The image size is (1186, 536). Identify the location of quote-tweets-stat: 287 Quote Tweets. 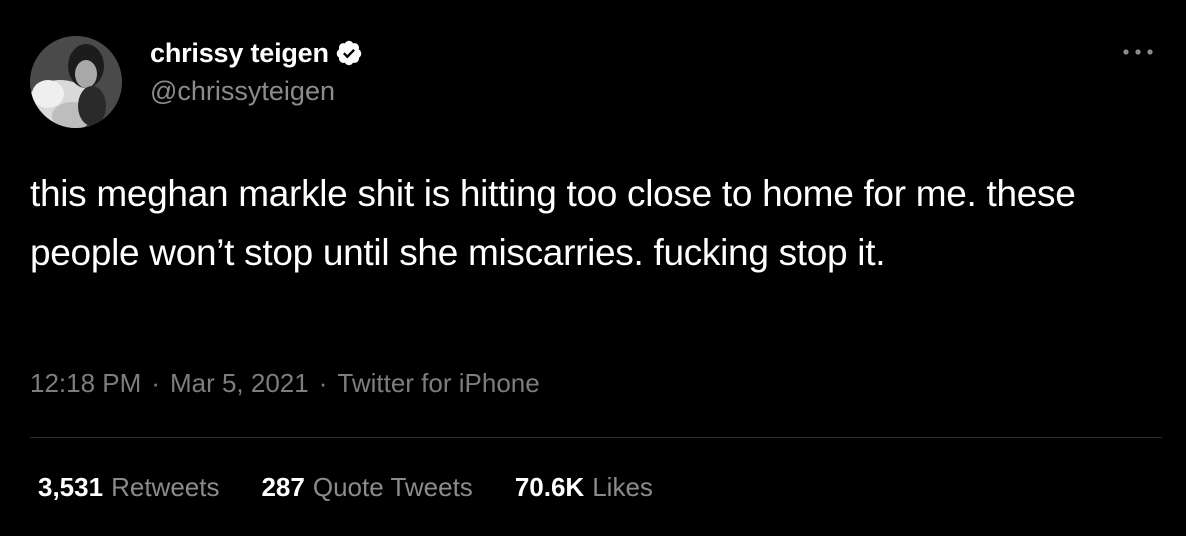
(366, 487).